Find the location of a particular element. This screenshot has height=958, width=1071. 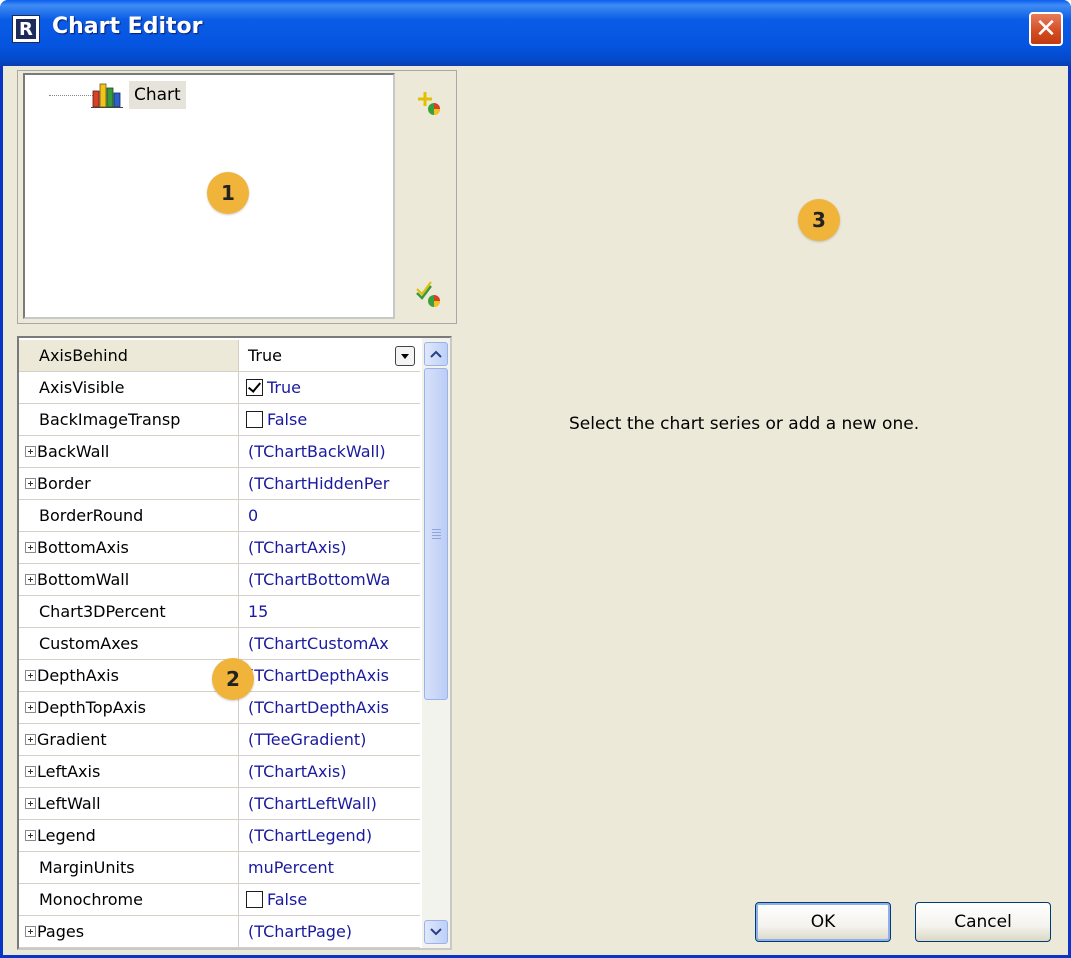

property-name-cell: BottomAxis is located at coordinates (129, 547).